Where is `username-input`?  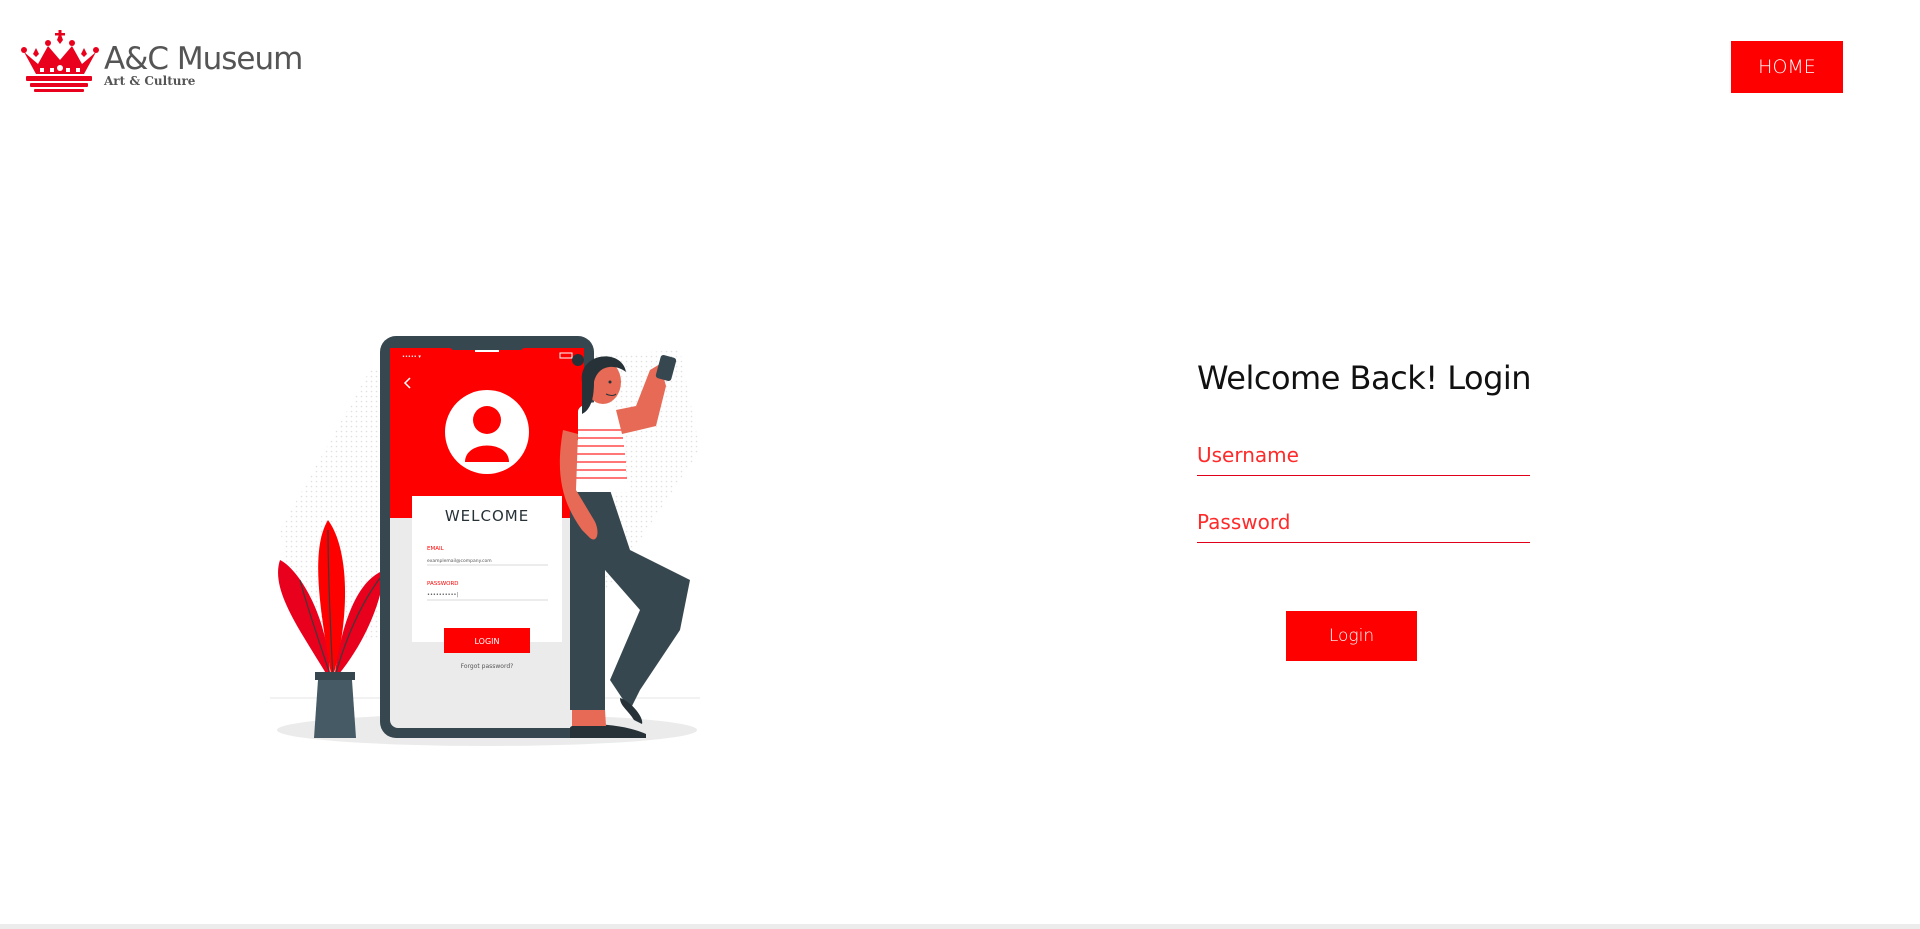 username-input is located at coordinates (1363, 459).